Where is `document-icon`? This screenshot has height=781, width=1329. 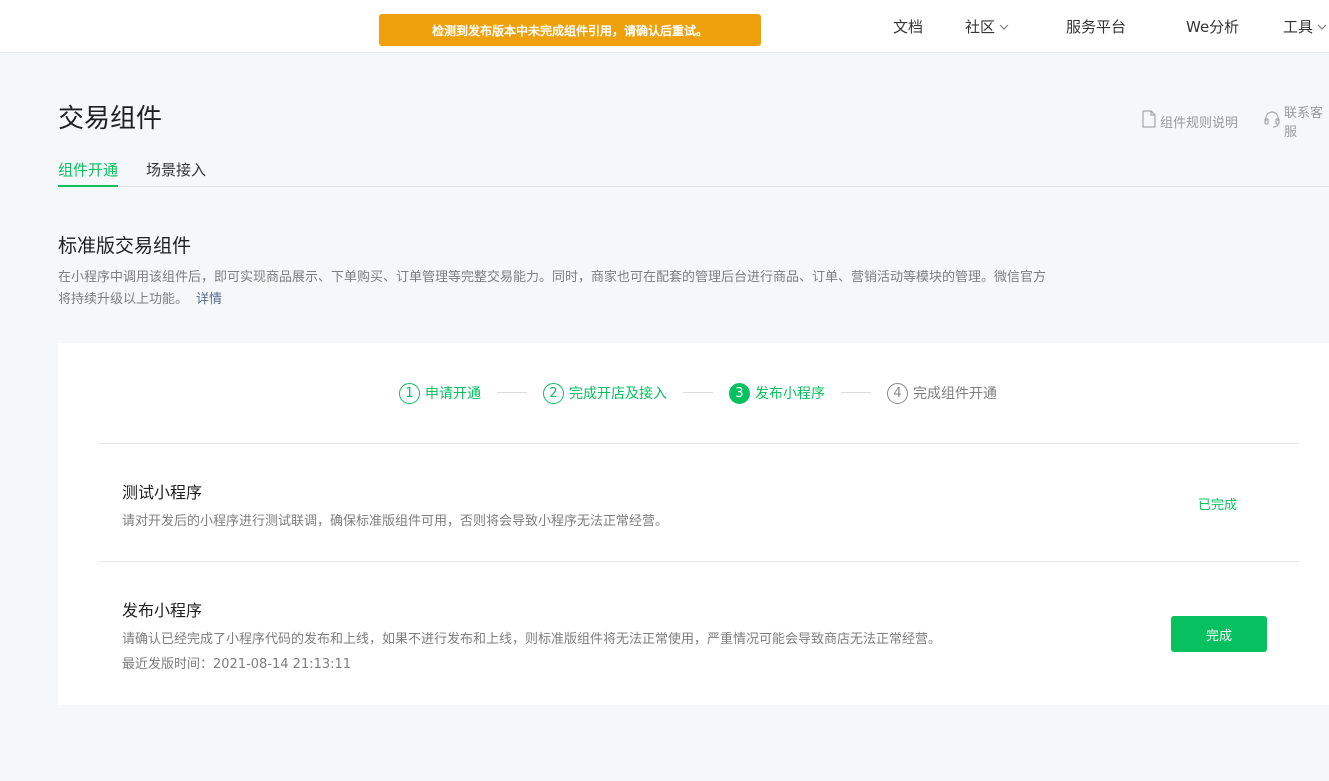
document-icon is located at coordinates (1150, 121).